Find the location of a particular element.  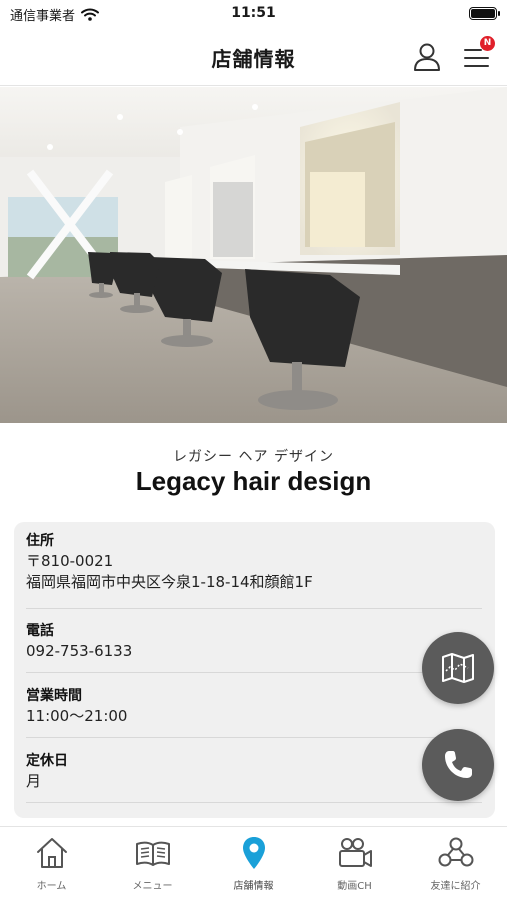

tab-label: ホーム is located at coordinates (51, 886).